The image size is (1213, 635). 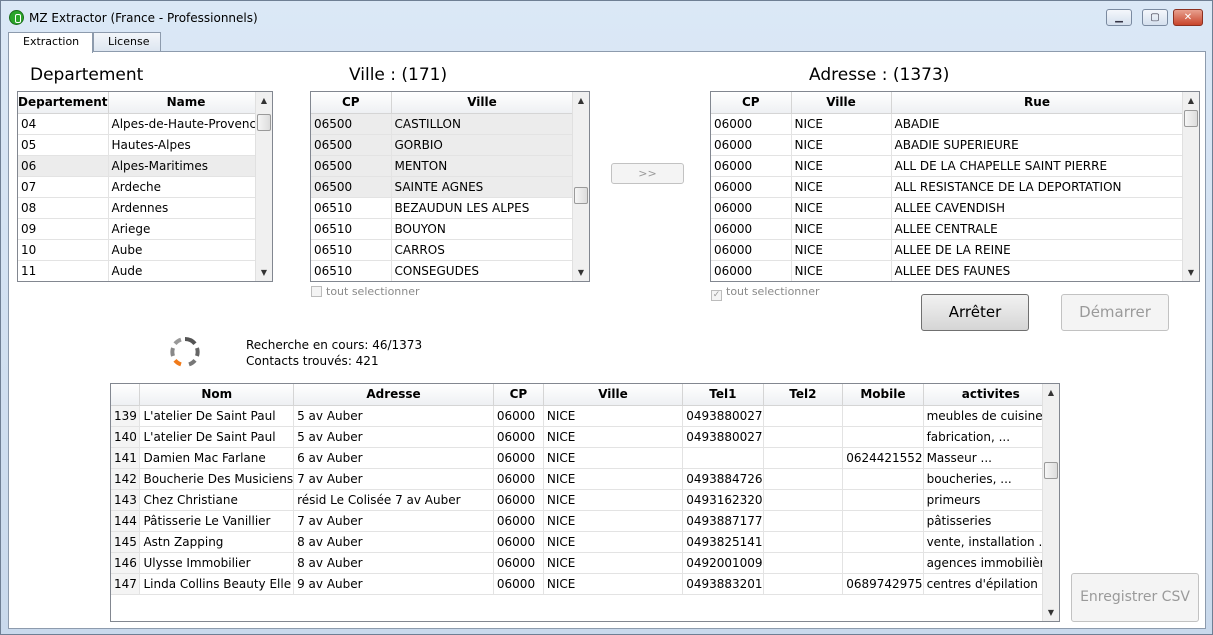 What do you see at coordinates (442, 208) in the screenshot?
I see `table-row: 06510 BEZAUDUN LES ALPES` at bounding box center [442, 208].